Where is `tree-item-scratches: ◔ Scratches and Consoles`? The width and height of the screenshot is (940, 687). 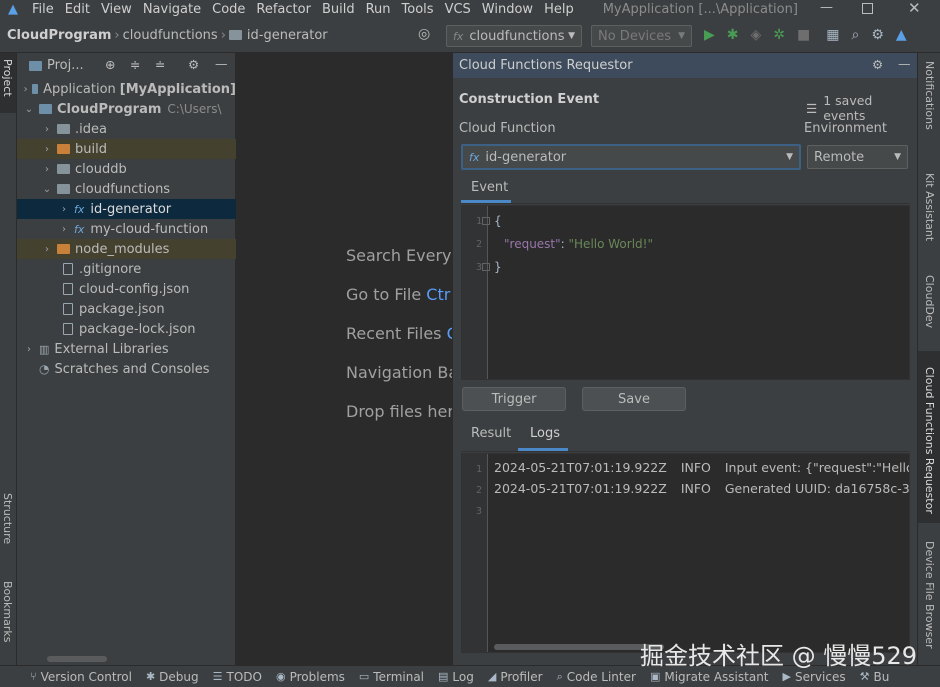
tree-item-scratches: ◔ Scratches and Consoles is located at coordinates (126, 369).